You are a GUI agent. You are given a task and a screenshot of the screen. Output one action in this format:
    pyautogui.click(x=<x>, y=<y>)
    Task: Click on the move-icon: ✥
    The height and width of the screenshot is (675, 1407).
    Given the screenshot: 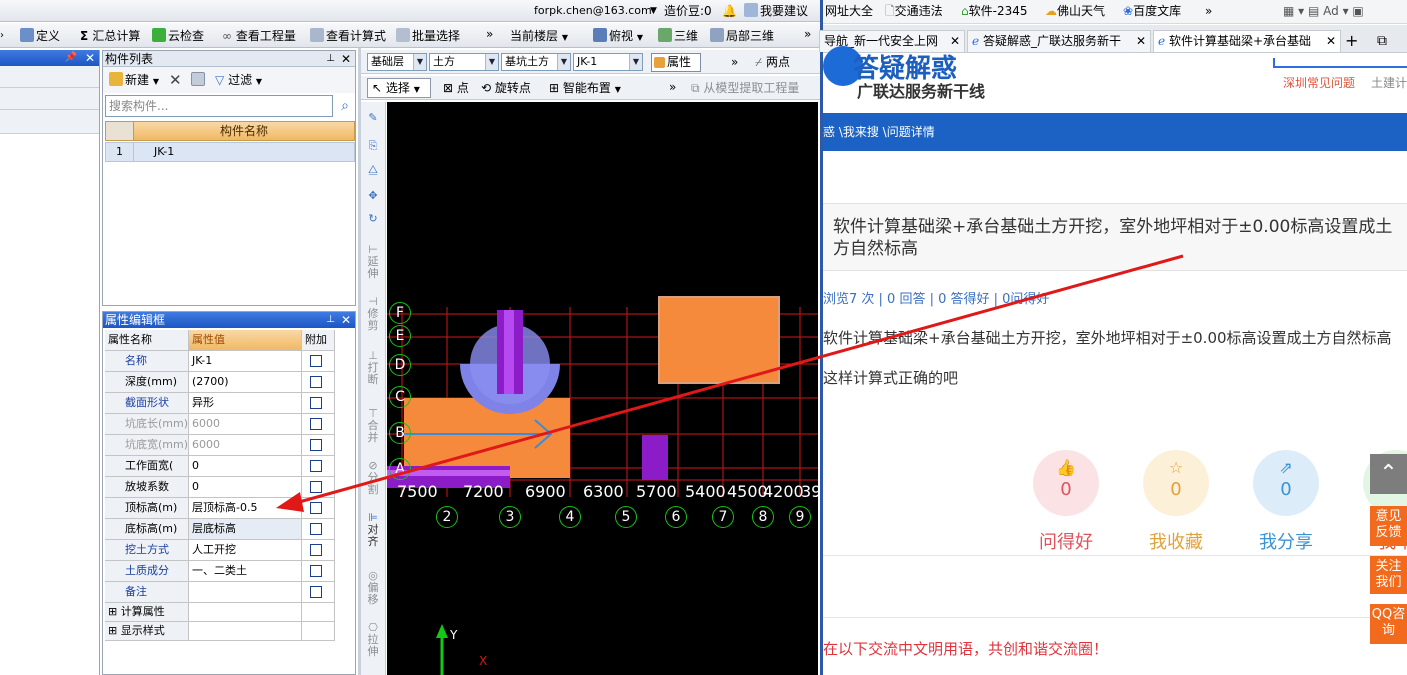 What is the action you would take?
    pyautogui.click(x=373, y=196)
    